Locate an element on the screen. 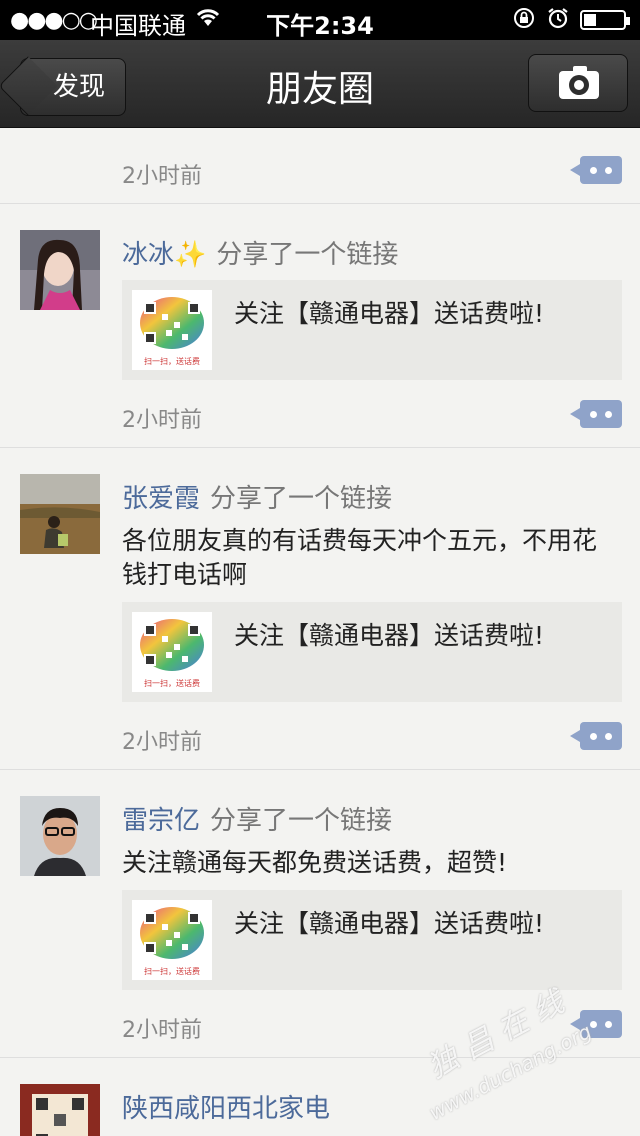 The width and height of the screenshot is (640, 1136). post-author-name: 冰冰✨ is located at coordinates (164, 255).